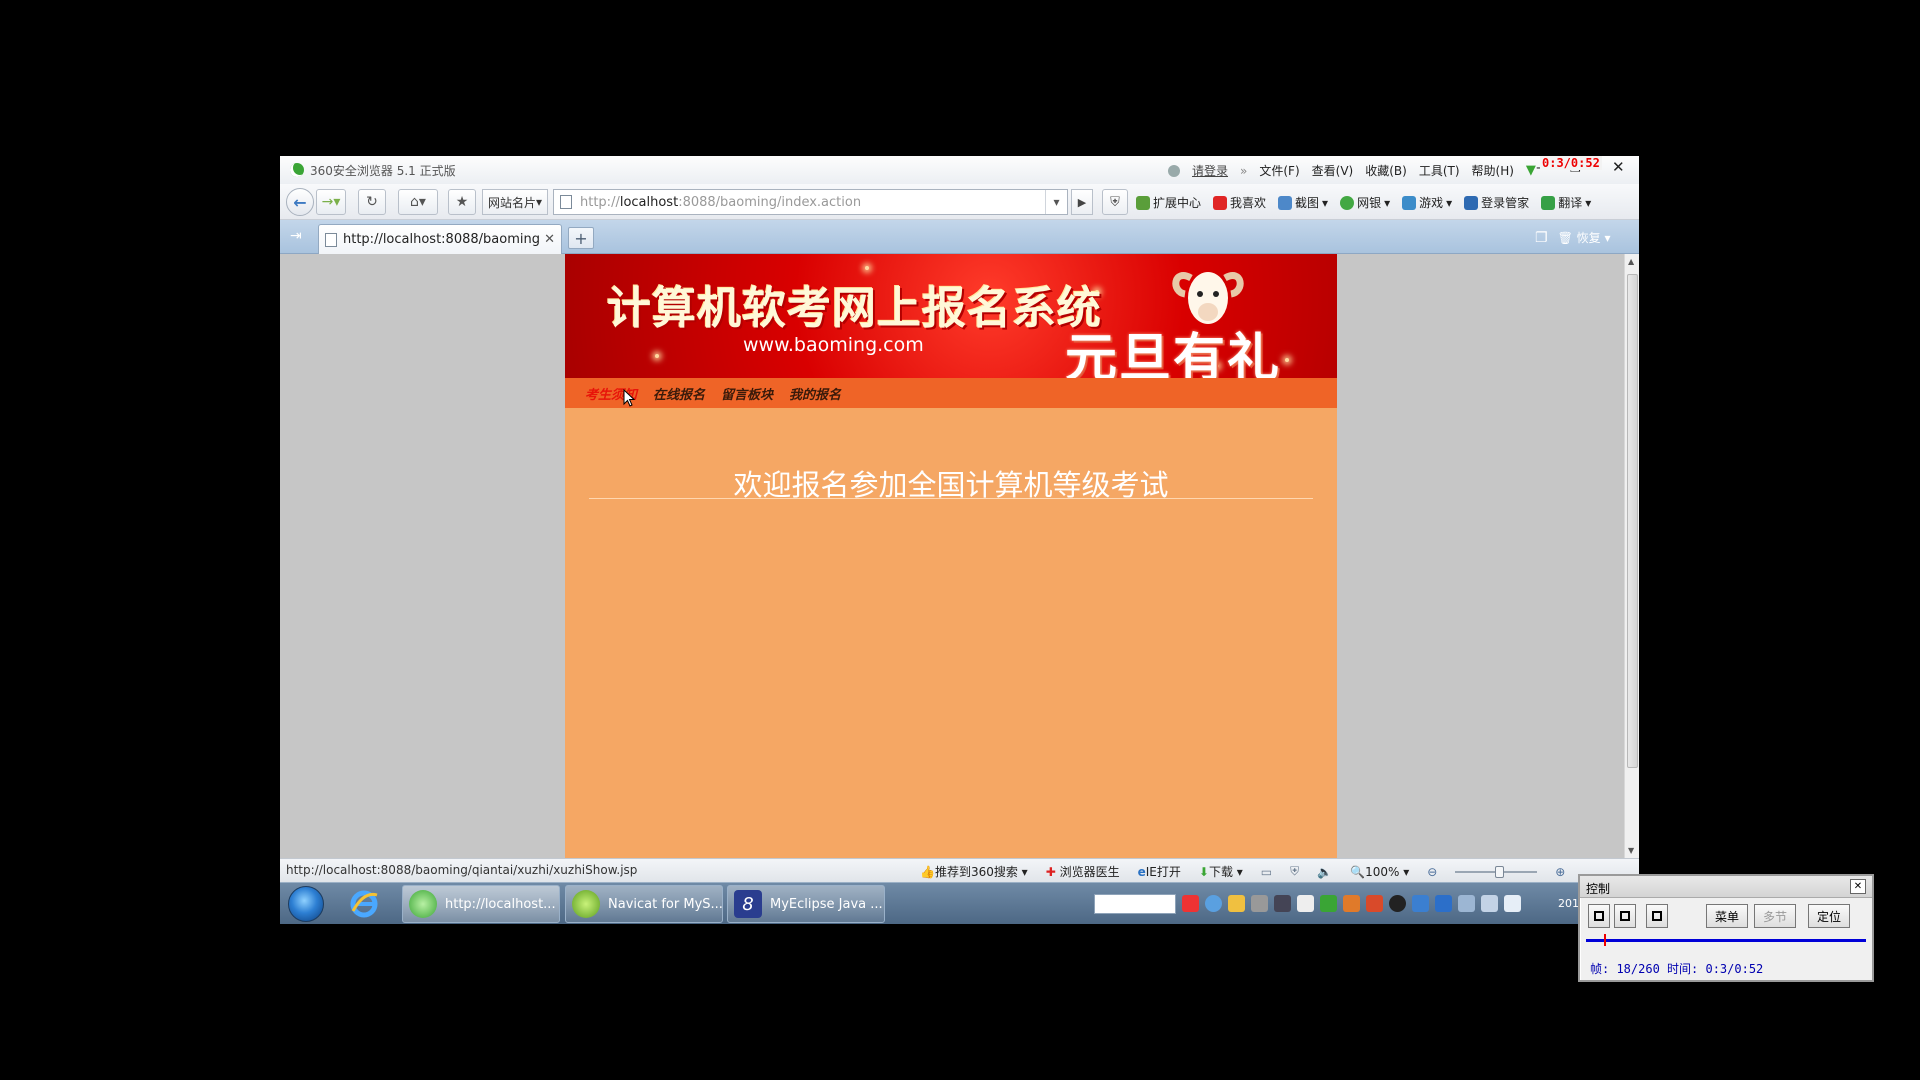  Describe the element at coordinates (331, 202) in the screenshot. I see `forward-arrow-icon: →▾` at that location.